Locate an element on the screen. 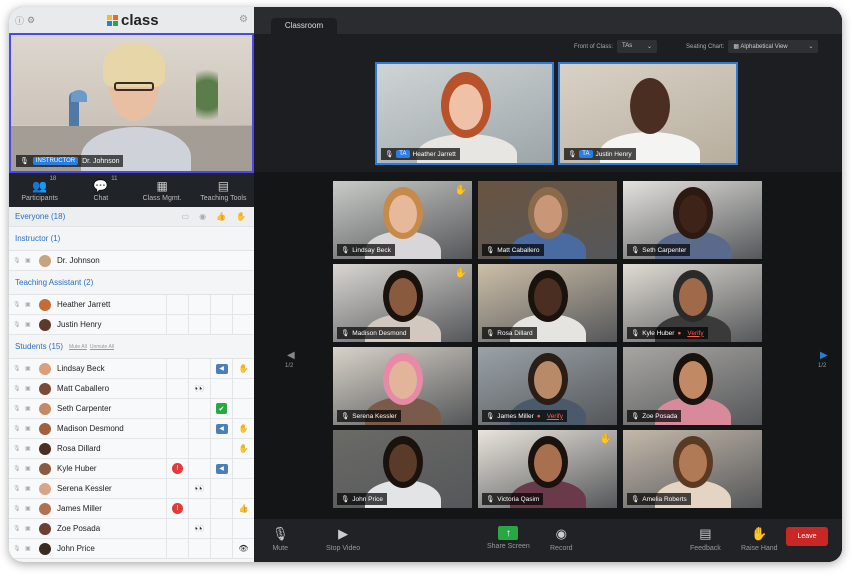  everyone-header: Everyone (18) ▭ ◉ 👍 ✋ is located at coordinates (131, 217).